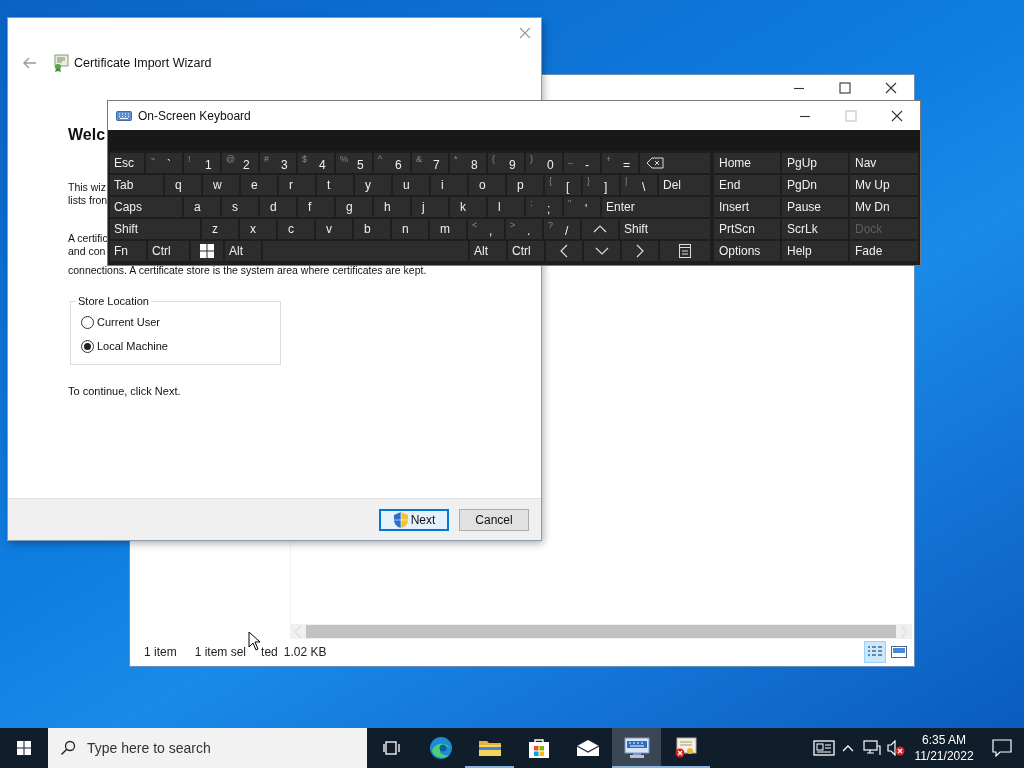  Describe the element at coordinates (128, 322) in the screenshot. I see `radio-label: Current User` at that location.